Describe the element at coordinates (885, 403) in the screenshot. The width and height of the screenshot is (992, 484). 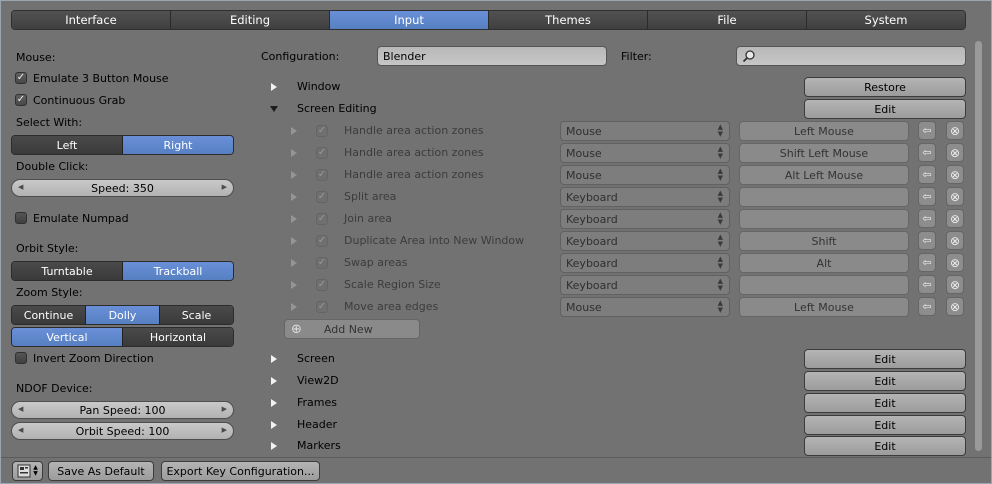
I see `frames-edit-button: Edit` at that location.